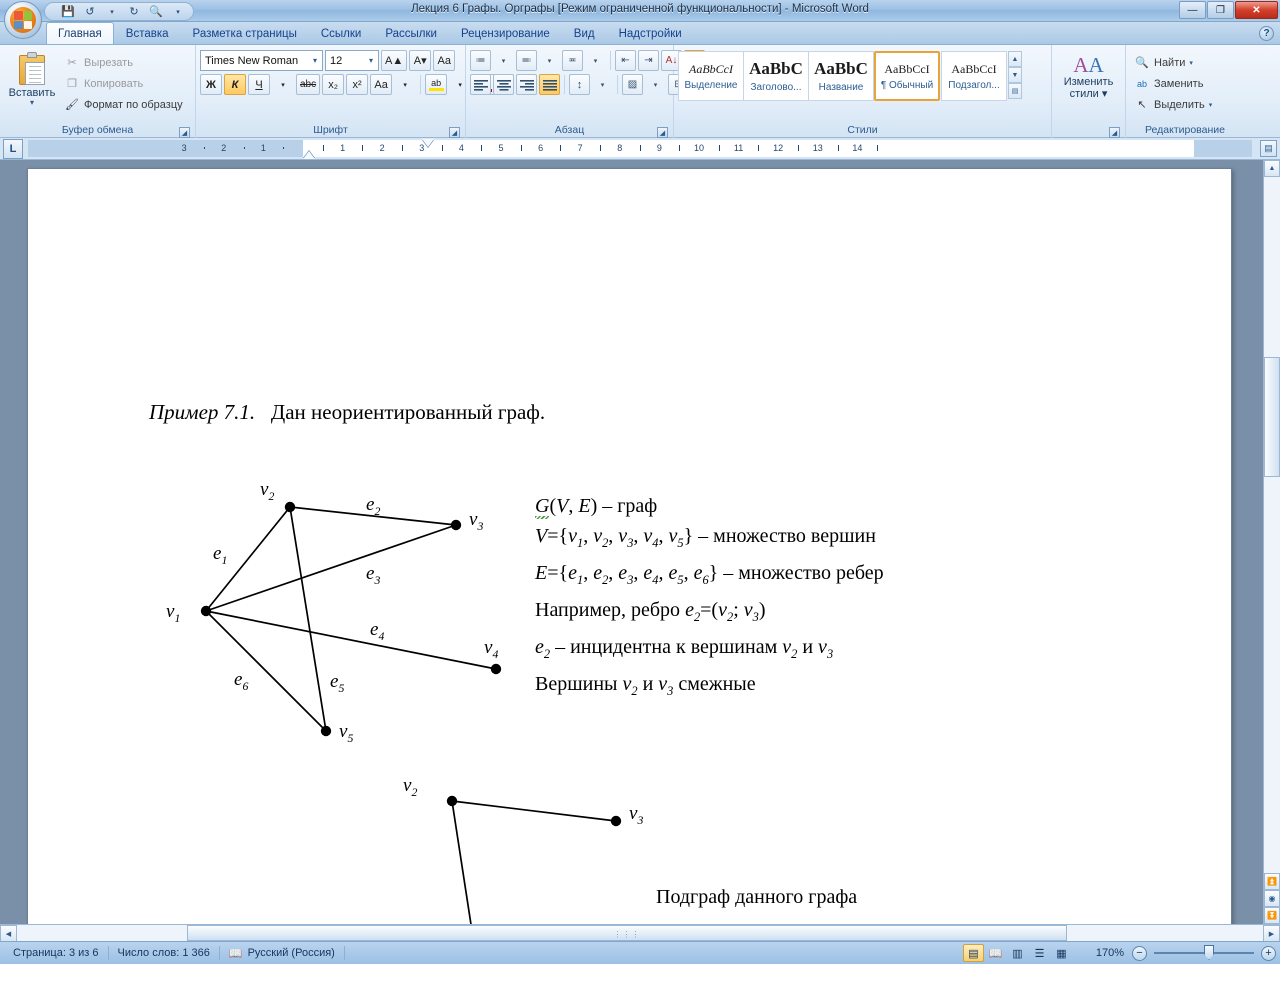 Image resolution: width=1280 pixels, height=984 pixels. What do you see at coordinates (480, 60) in the screenshot?
I see `bullets-button: ≔` at bounding box center [480, 60].